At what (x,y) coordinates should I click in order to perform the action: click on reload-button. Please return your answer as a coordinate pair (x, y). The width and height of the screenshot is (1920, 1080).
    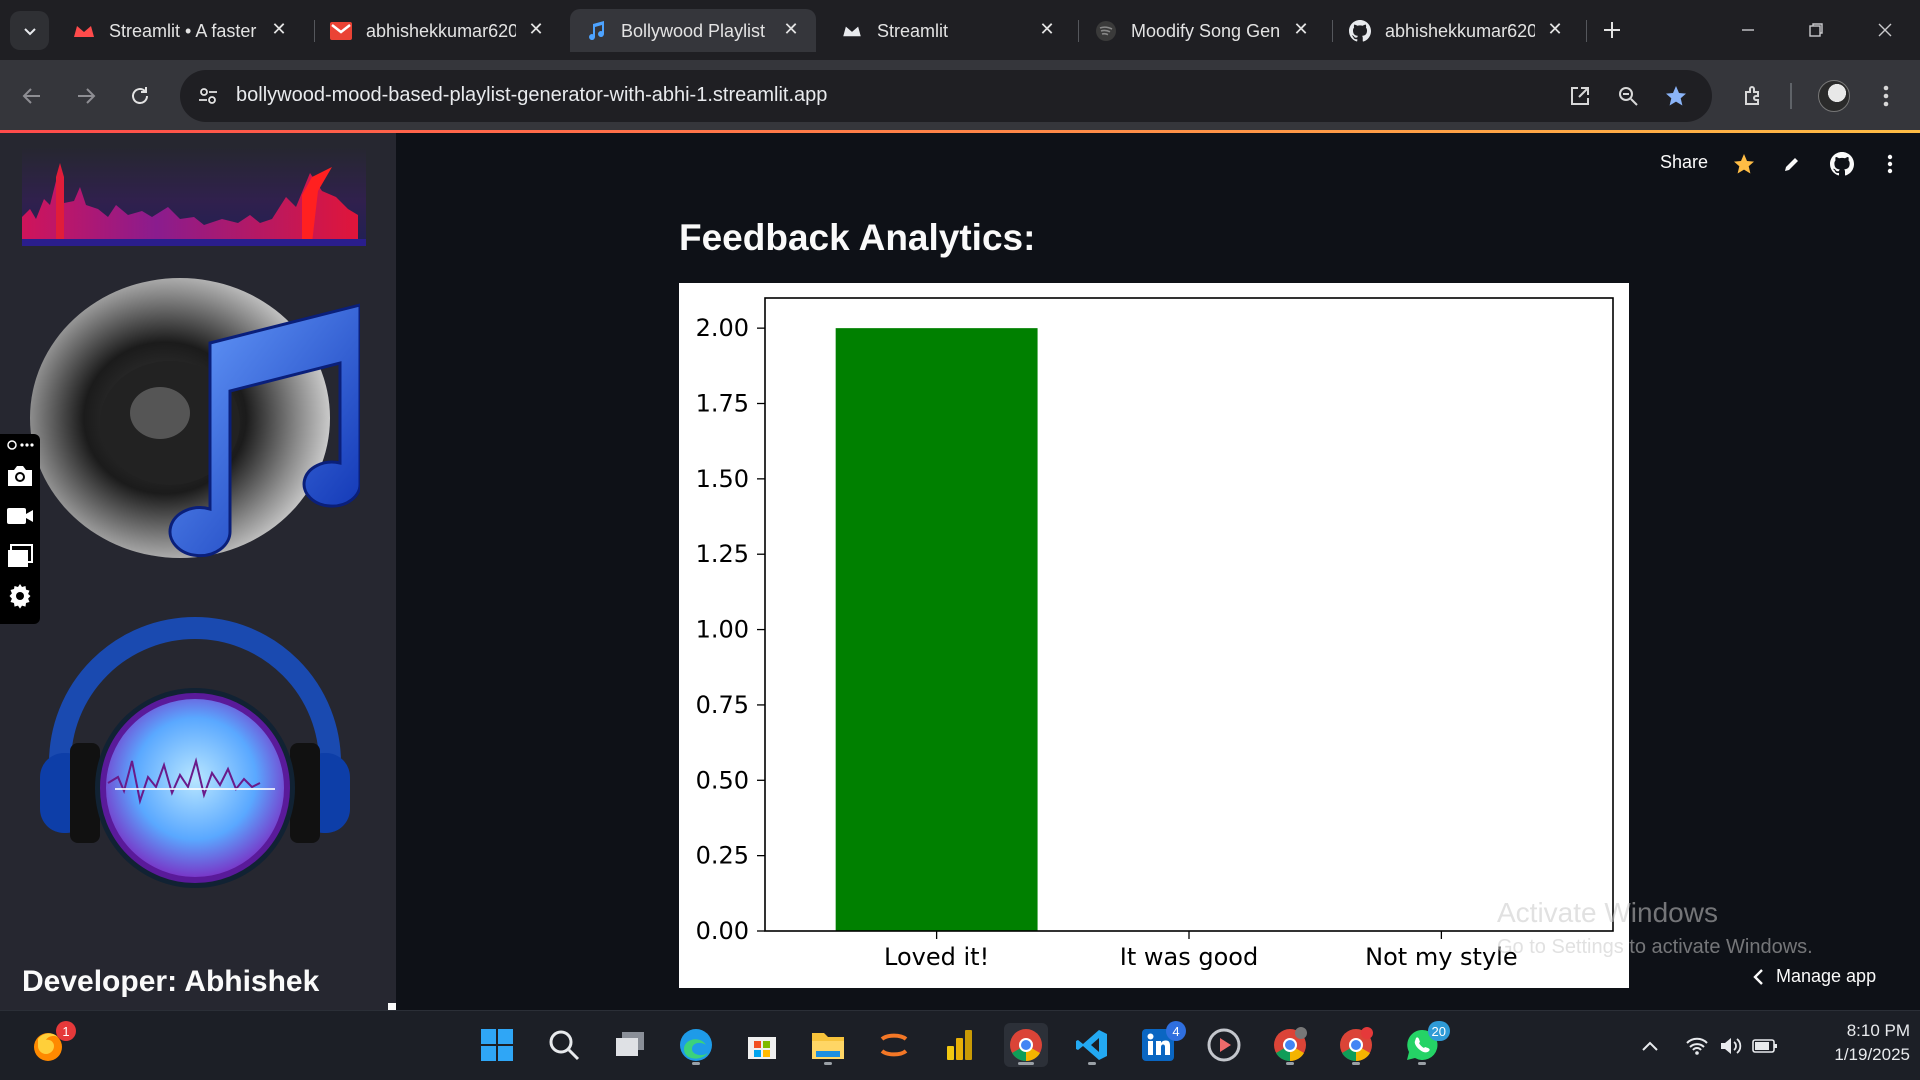
    Looking at the image, I should click on (140, 96).